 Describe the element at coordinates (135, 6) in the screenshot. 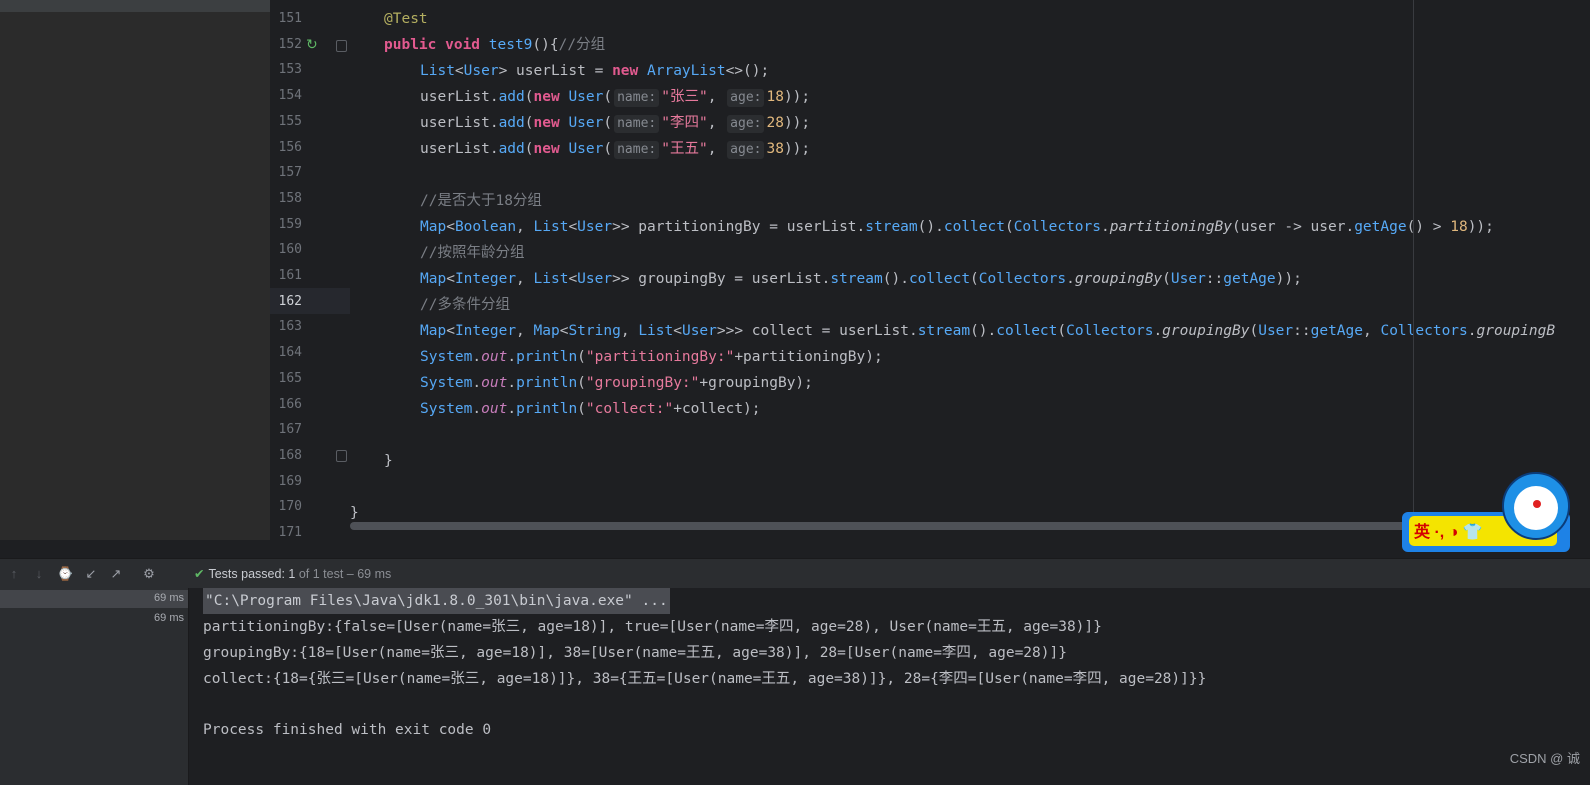

I see `project-panel-header` at that location.